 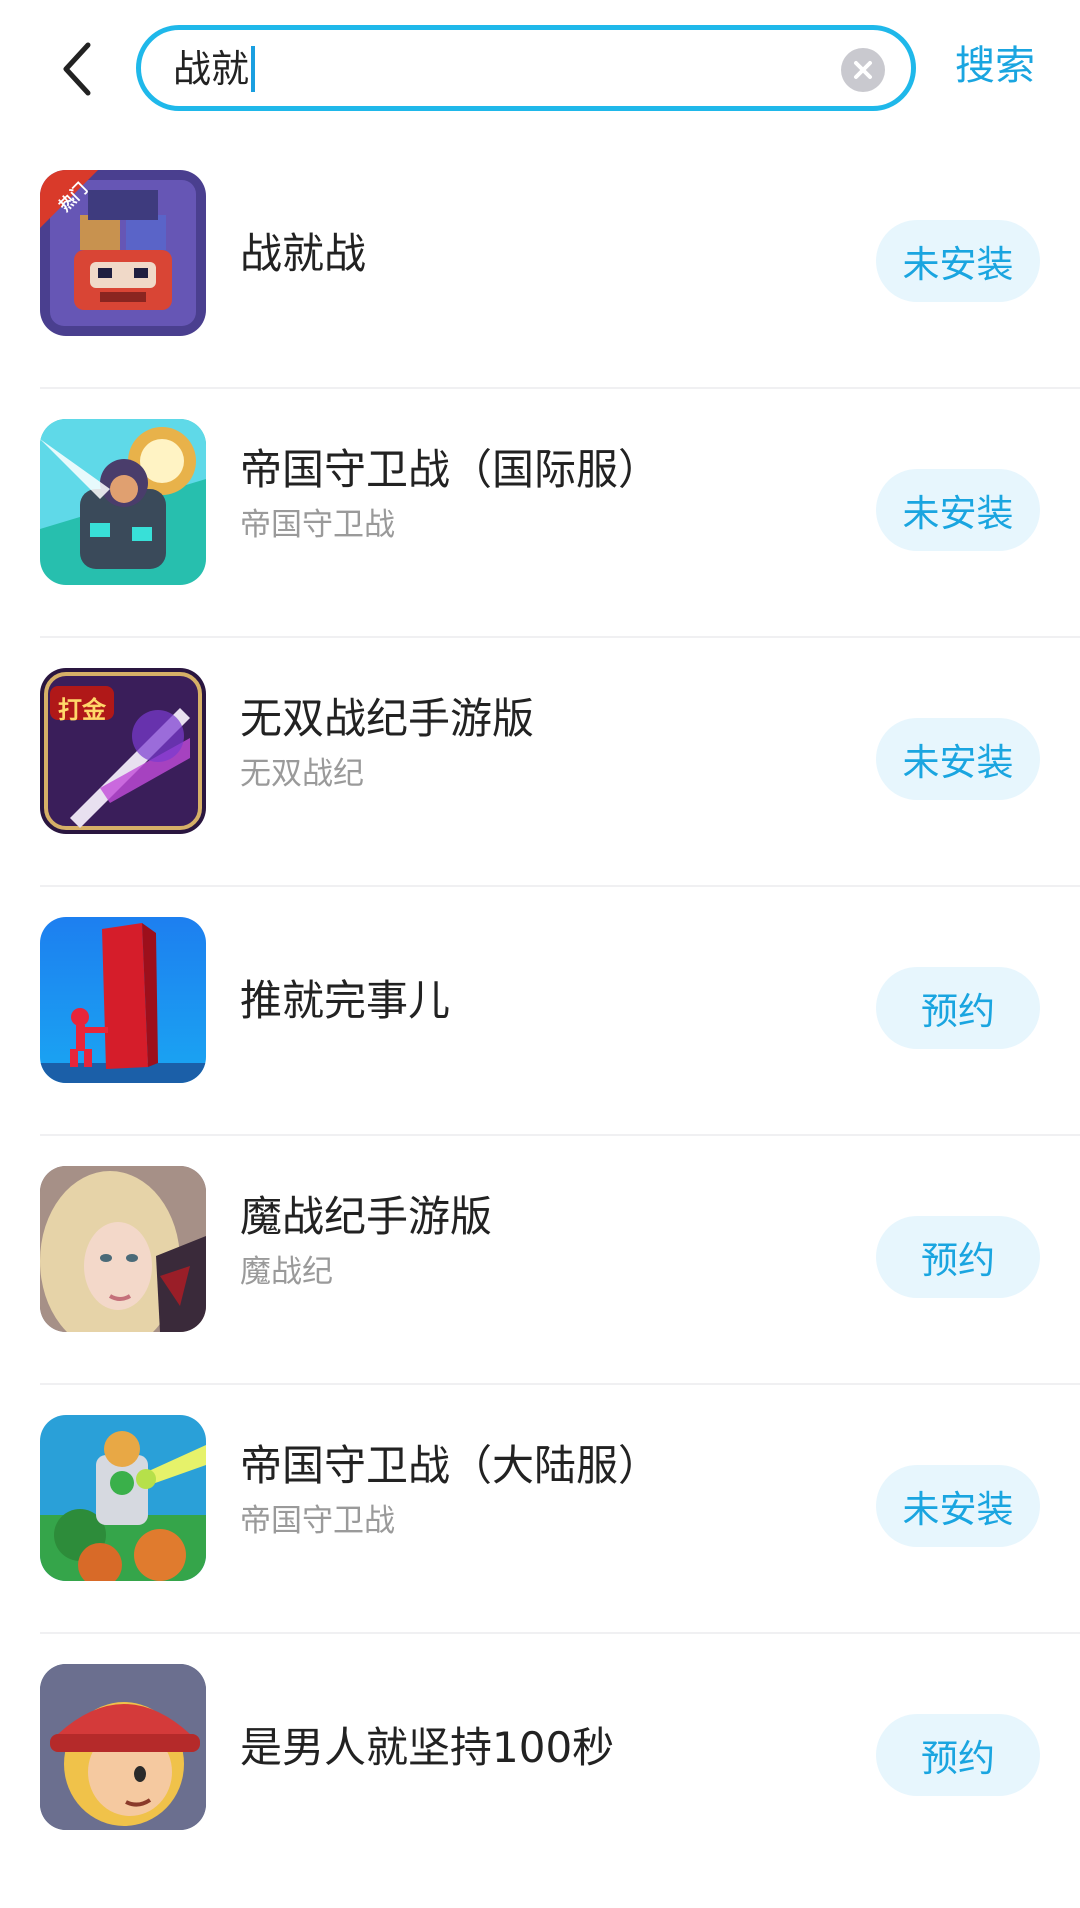 I want to click on app-icon-wushuang-zhanji: 打金, so click(x=123, y=751).